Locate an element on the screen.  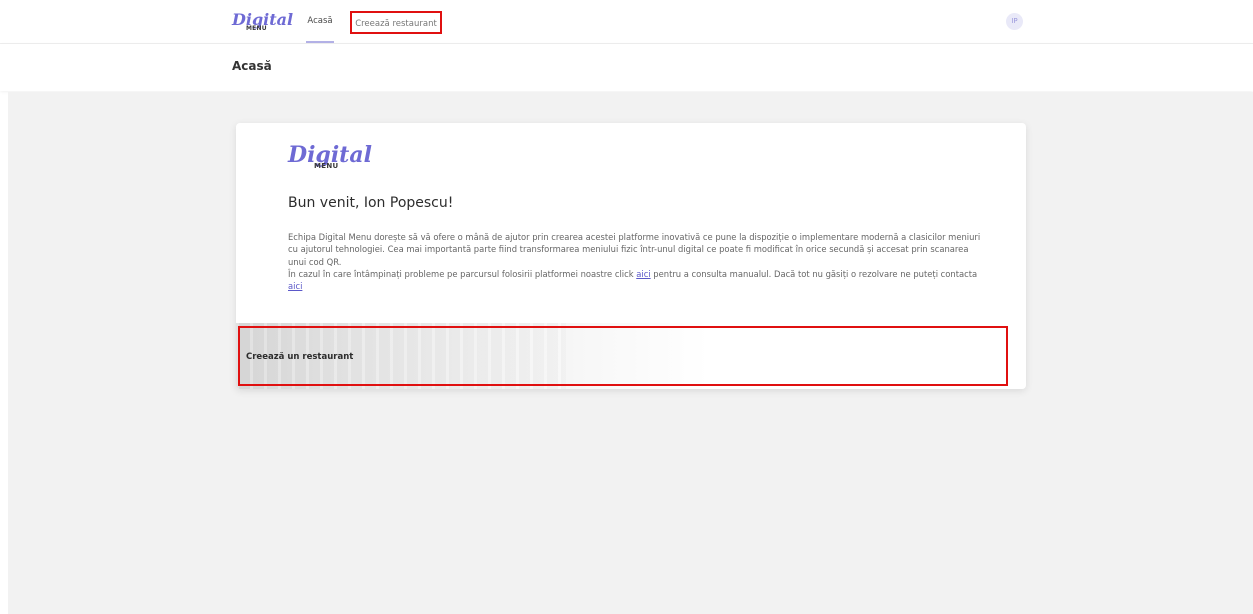
nav-create-restaurant-link: Creează restaurant is located at coordinates (396, 22).